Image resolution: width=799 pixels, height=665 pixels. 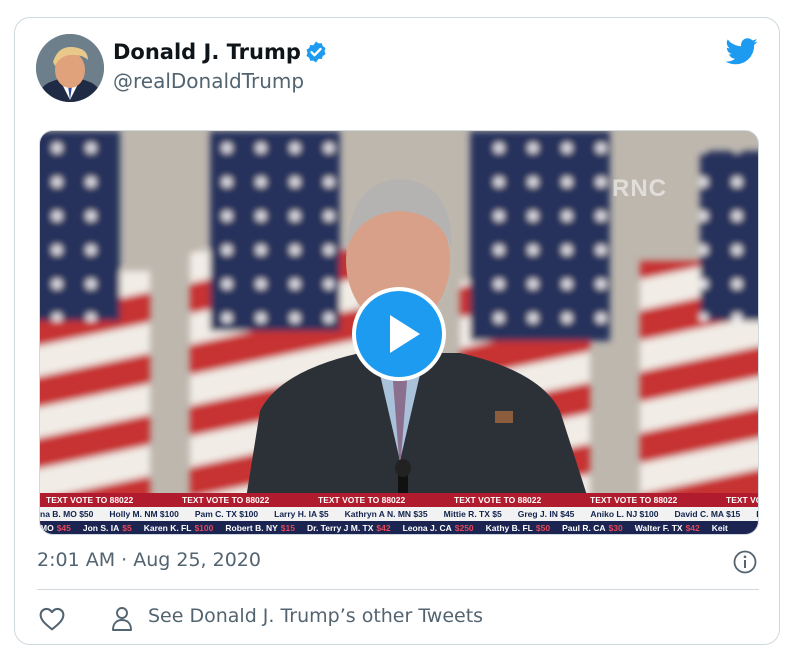 I want to click on avatar, so click(x=70, y=68).